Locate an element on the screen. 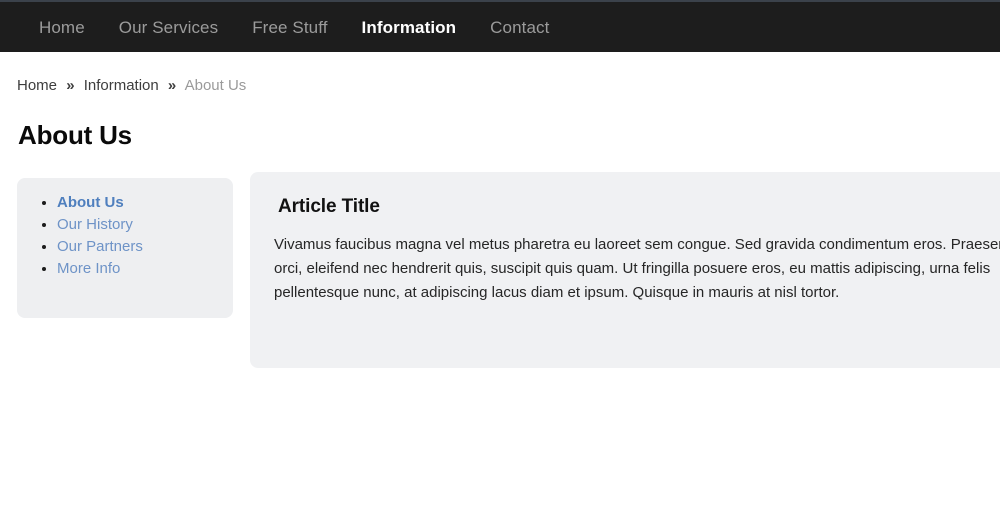 The height and width of the screenshot is (506, 1000). breadcrumb-item-about-us: About Us is located at coordinates (215, 85).